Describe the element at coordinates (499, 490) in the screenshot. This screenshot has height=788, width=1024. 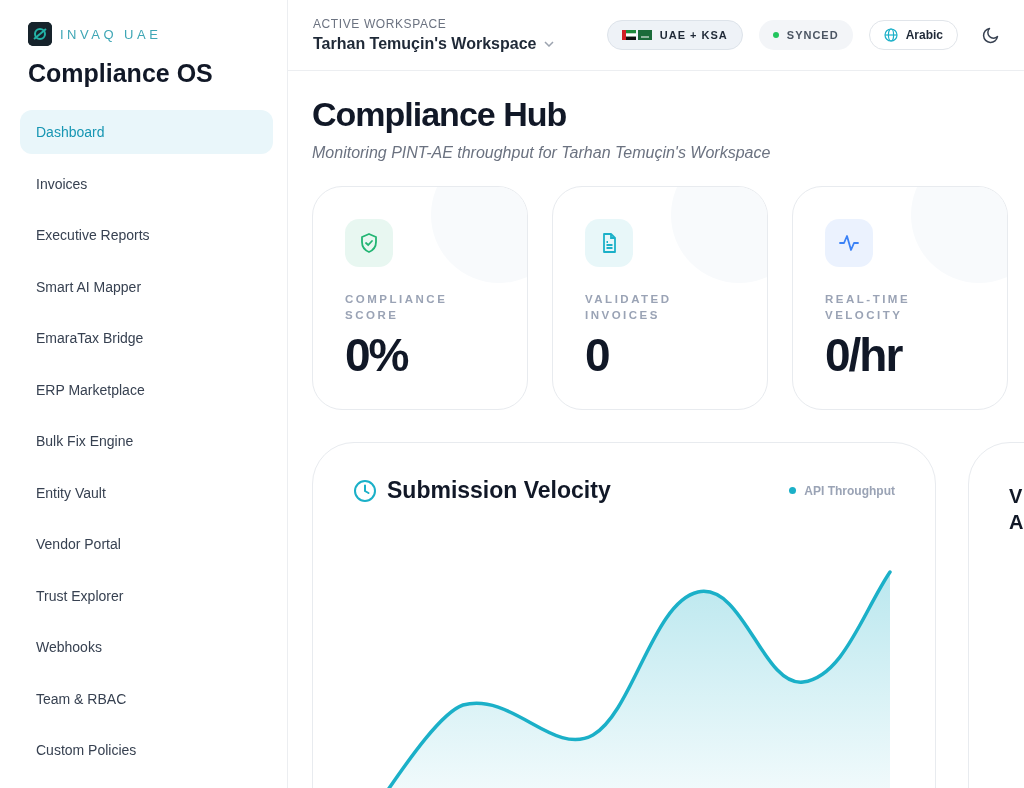
I see `chart-title: Submission Velocity` at that location.